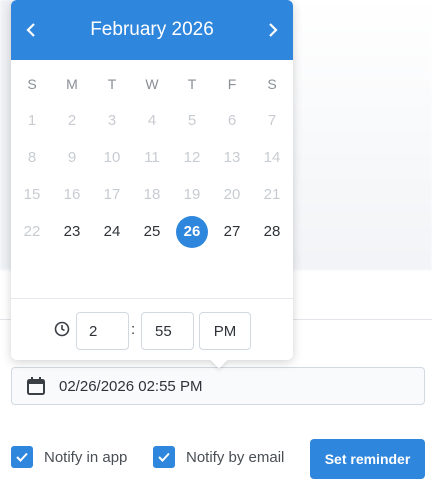 Image resolution: width=432 pixels, height=488 pixels. What do you see at coordinates (152, 231) in the screenshot?
I see `calendar-day: 25` at bounding box center [152, 231].